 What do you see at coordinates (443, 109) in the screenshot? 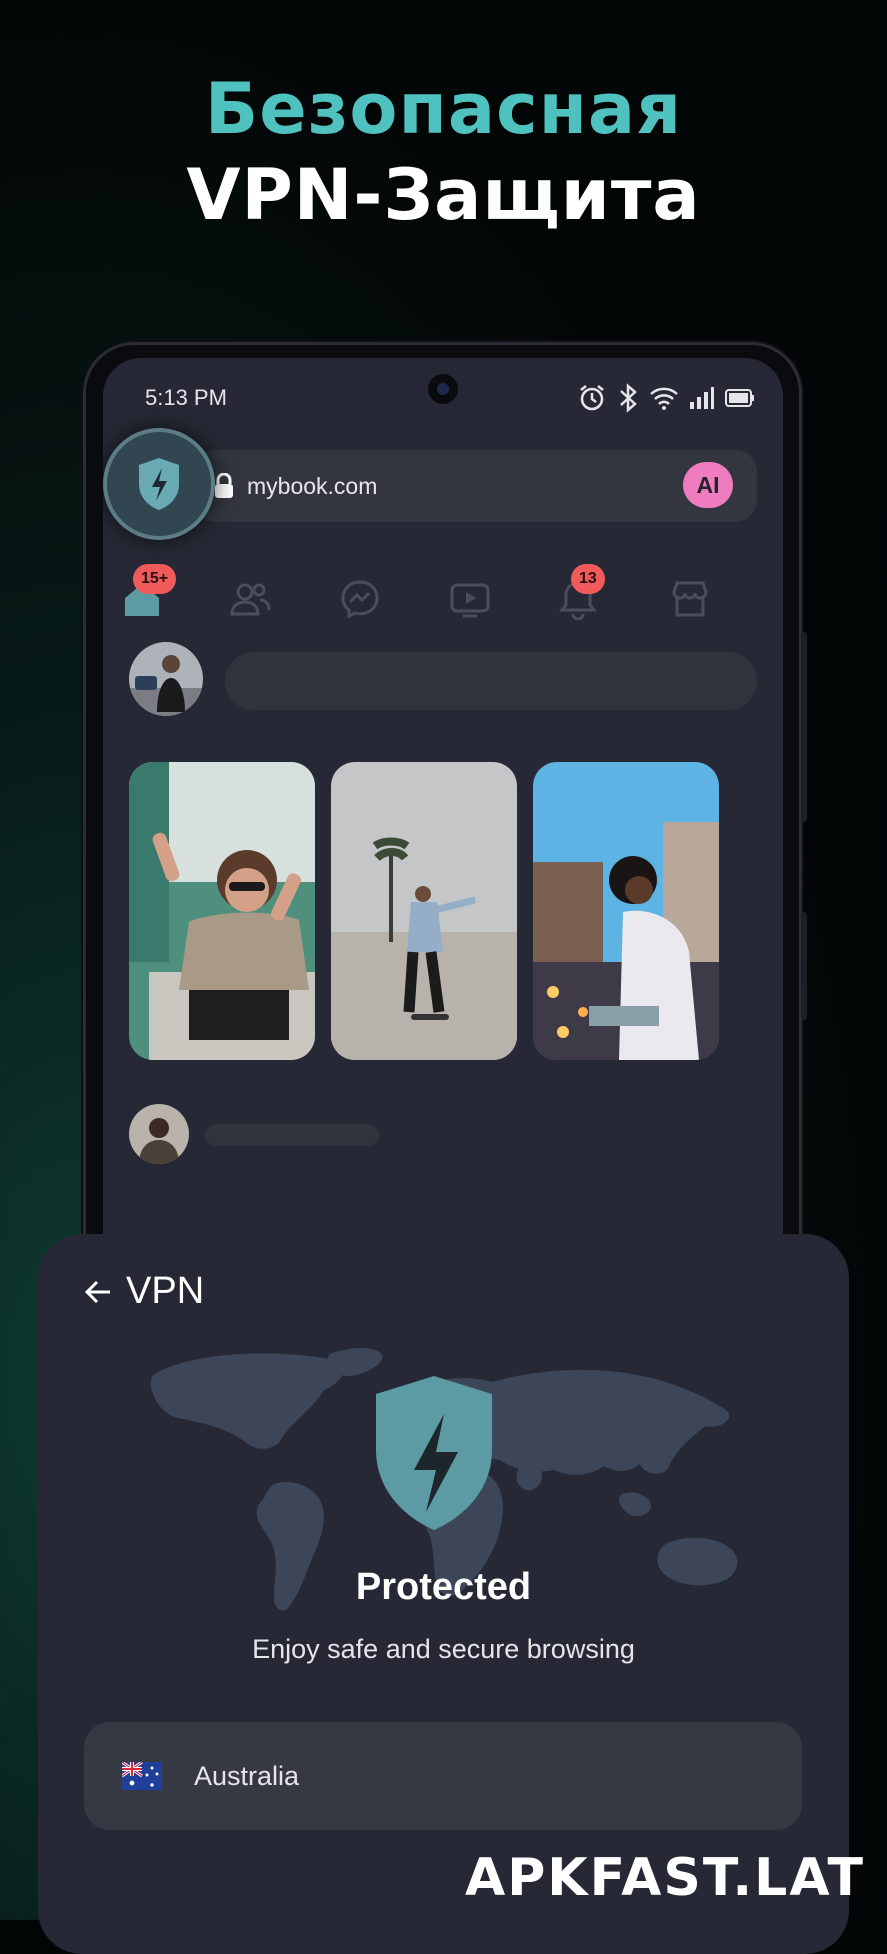
I see `headline-line1: Безопасная` at bounding box center [443, 109].